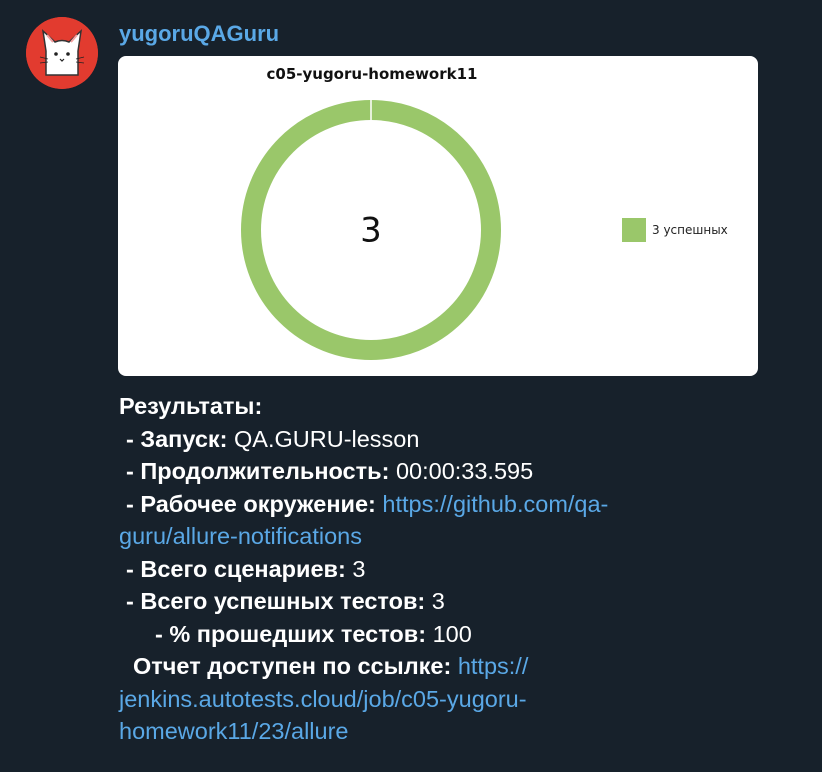 This screenshot has width=822, height=772. I want to click on duration-label: - Продолжительность:, so click(258, 471).